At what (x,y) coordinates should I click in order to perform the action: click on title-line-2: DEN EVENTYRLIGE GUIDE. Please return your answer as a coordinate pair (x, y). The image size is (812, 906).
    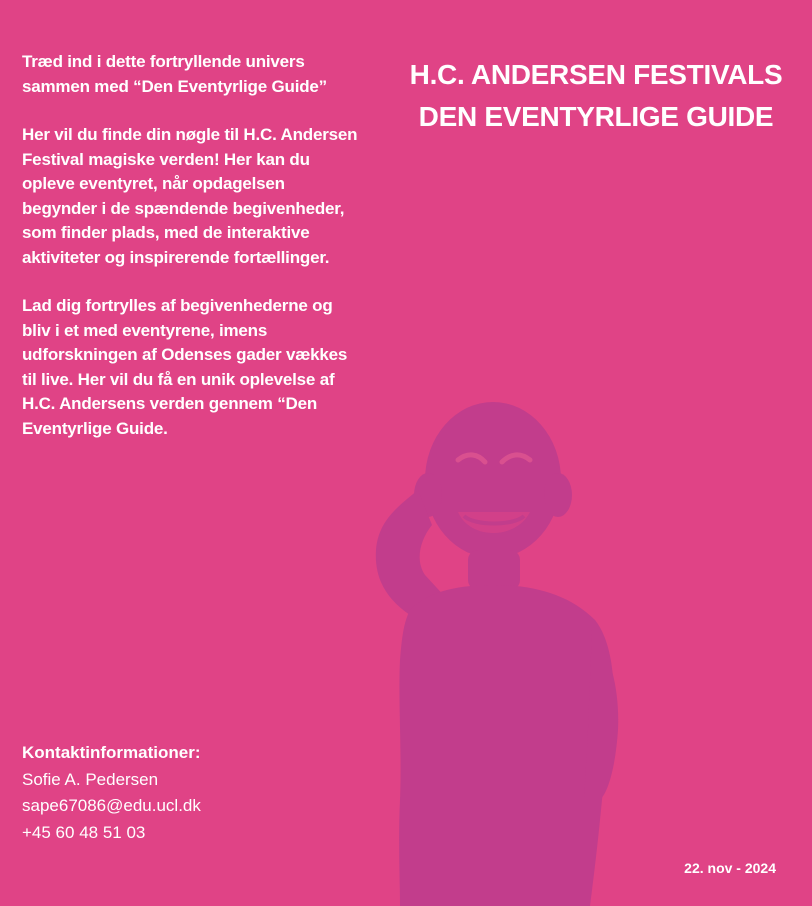
    Looking at the image, I should click on (596, 116).